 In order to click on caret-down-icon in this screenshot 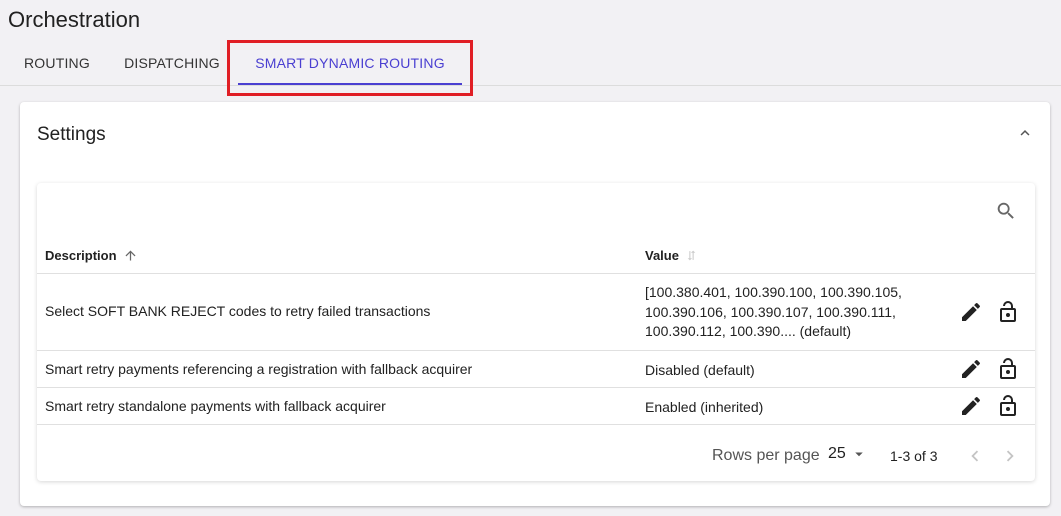, I will do `click(859, 454)`.